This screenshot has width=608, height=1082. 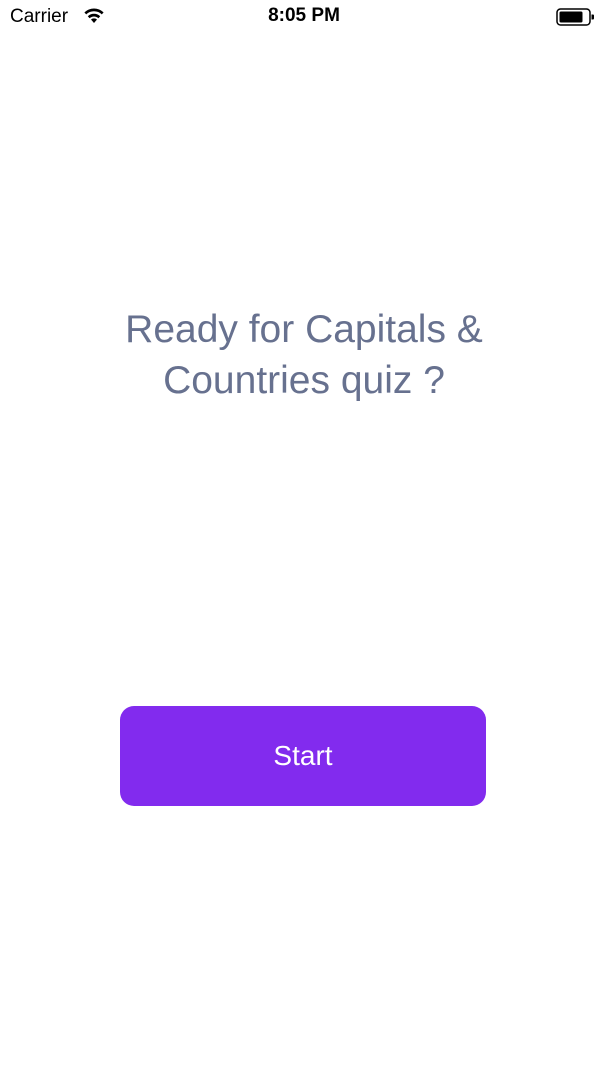 I want to click on quiz-title: Ready for Capitals & Countries quiz ?, so click(x=304, y=355).